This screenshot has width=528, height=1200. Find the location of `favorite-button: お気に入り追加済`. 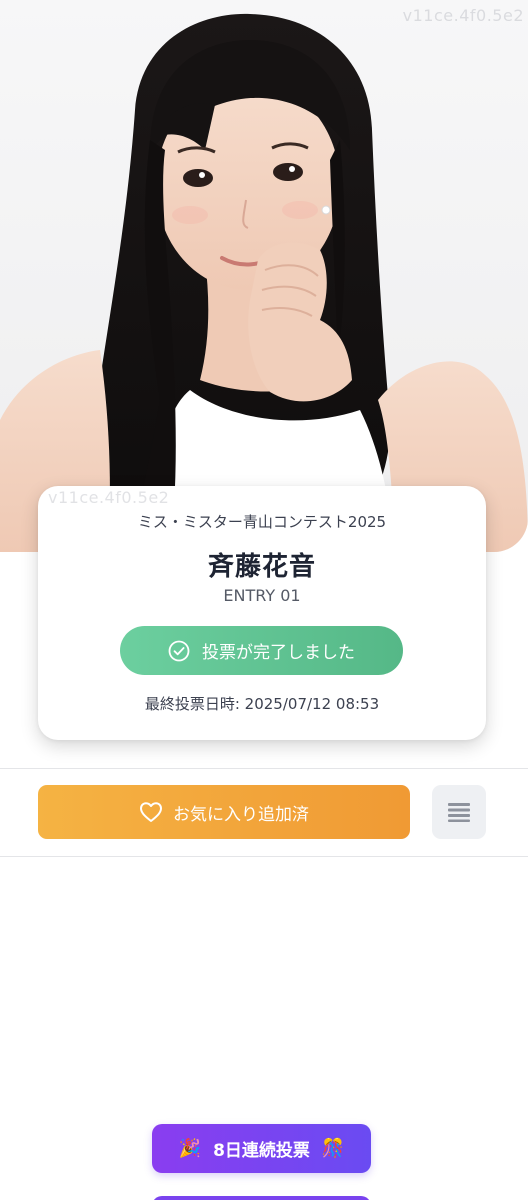

favorite-button: お気に入り追加済 is located at coordinates (224, 812).